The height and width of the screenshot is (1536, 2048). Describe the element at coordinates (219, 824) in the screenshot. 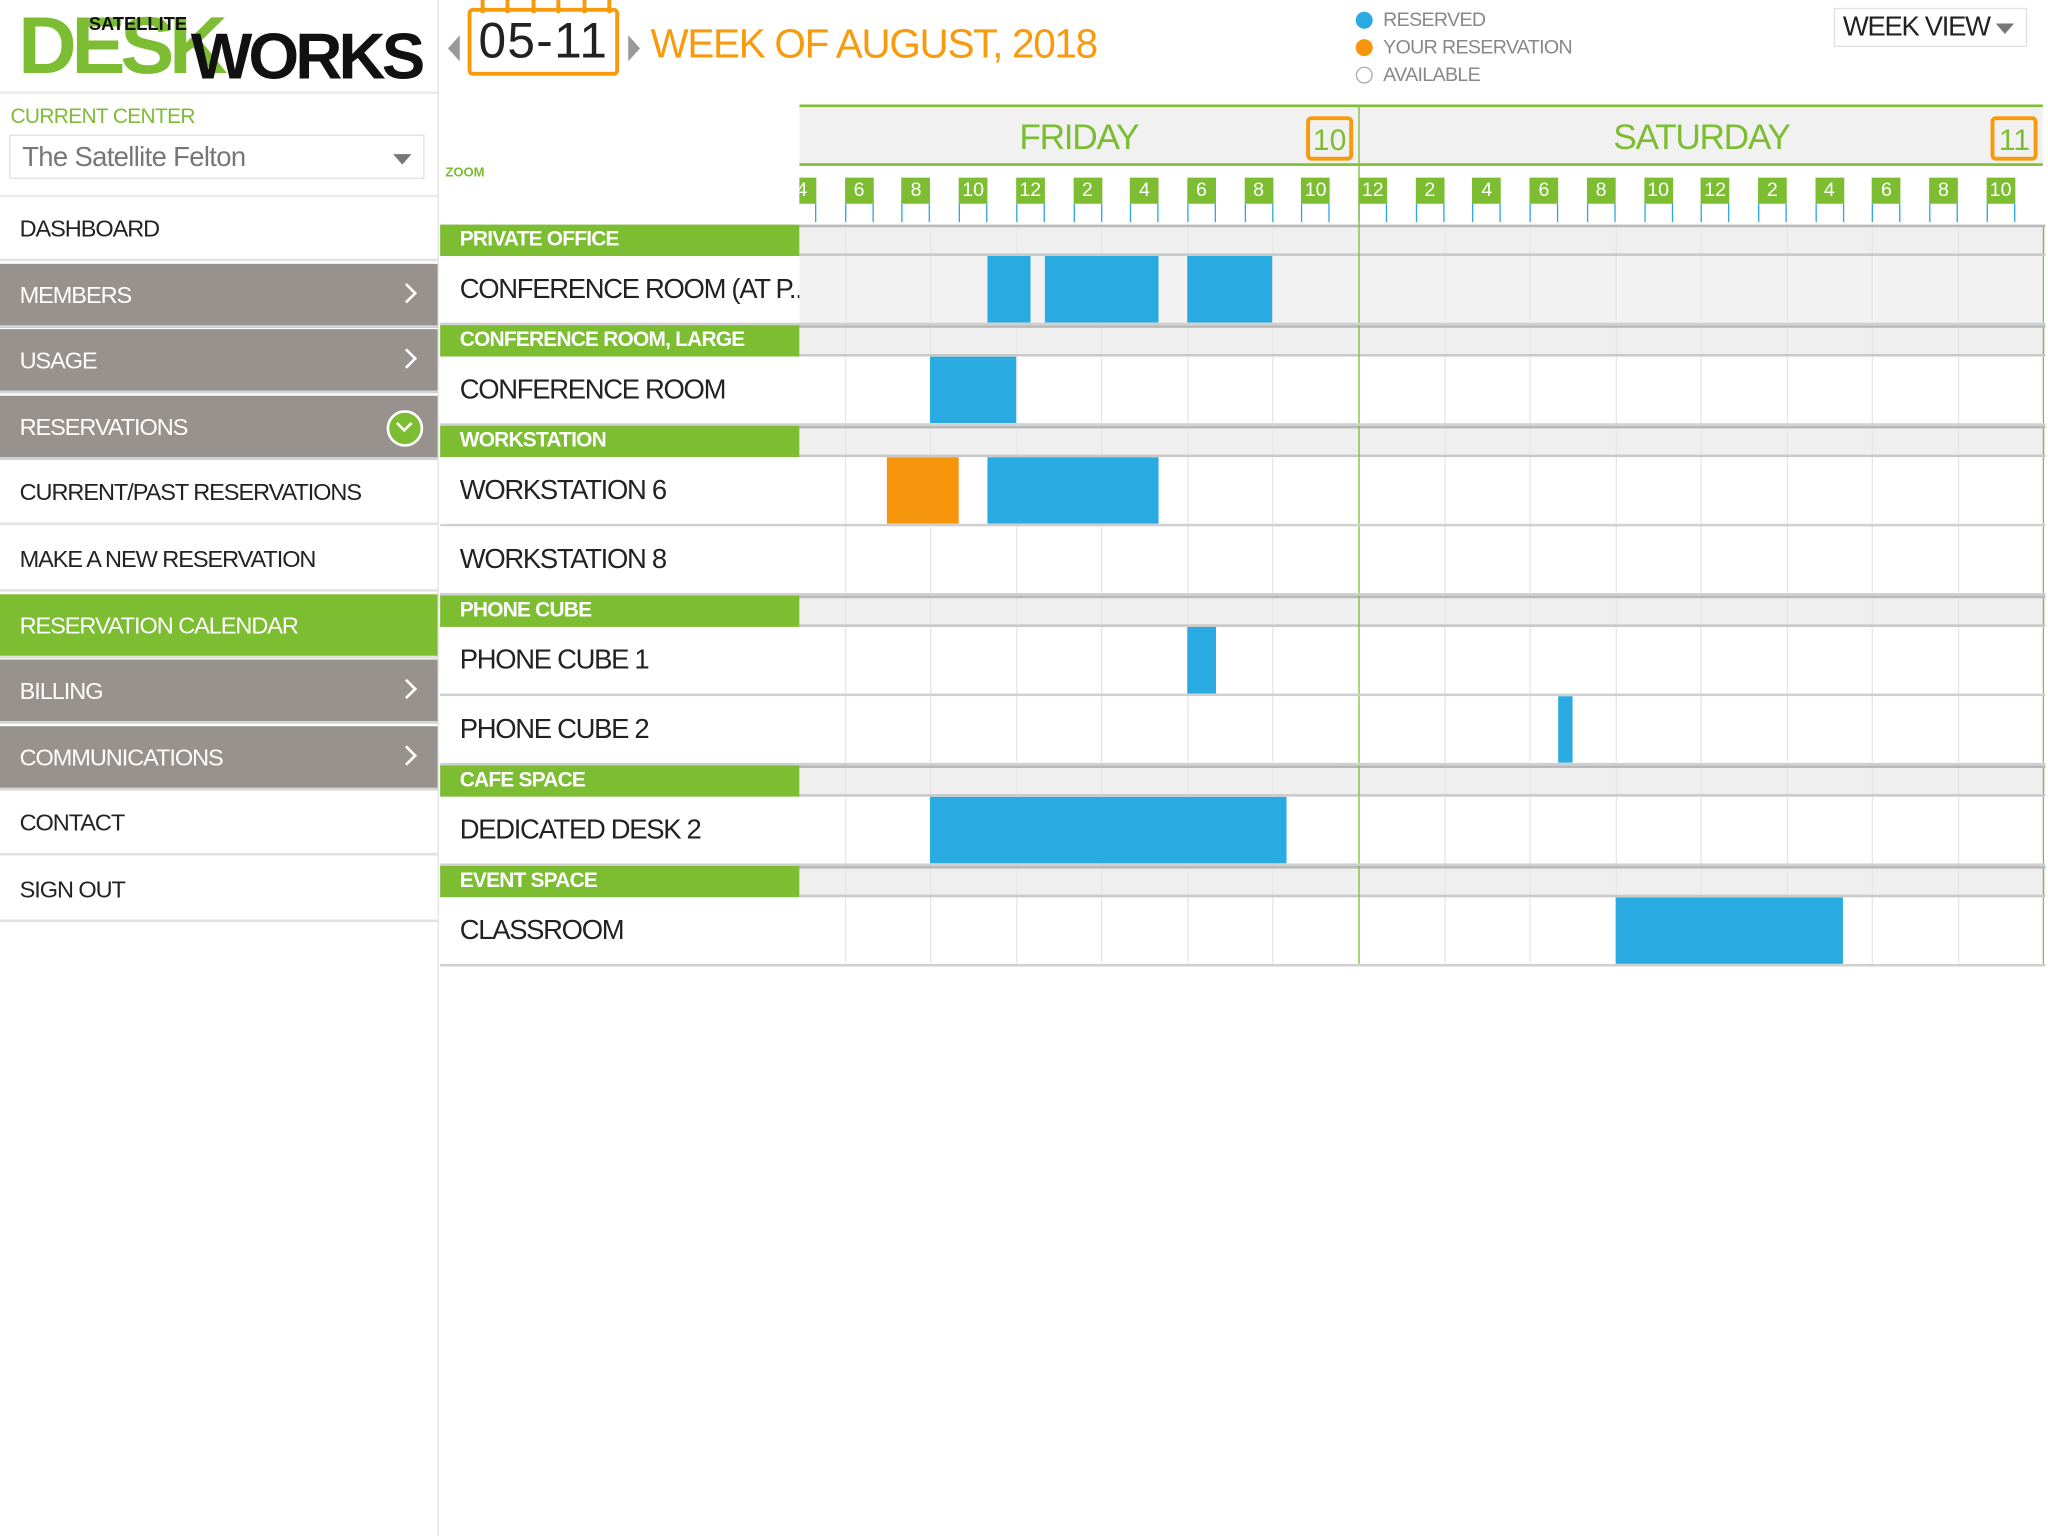

I see `nav-item-contact: CONTACT` at that location.